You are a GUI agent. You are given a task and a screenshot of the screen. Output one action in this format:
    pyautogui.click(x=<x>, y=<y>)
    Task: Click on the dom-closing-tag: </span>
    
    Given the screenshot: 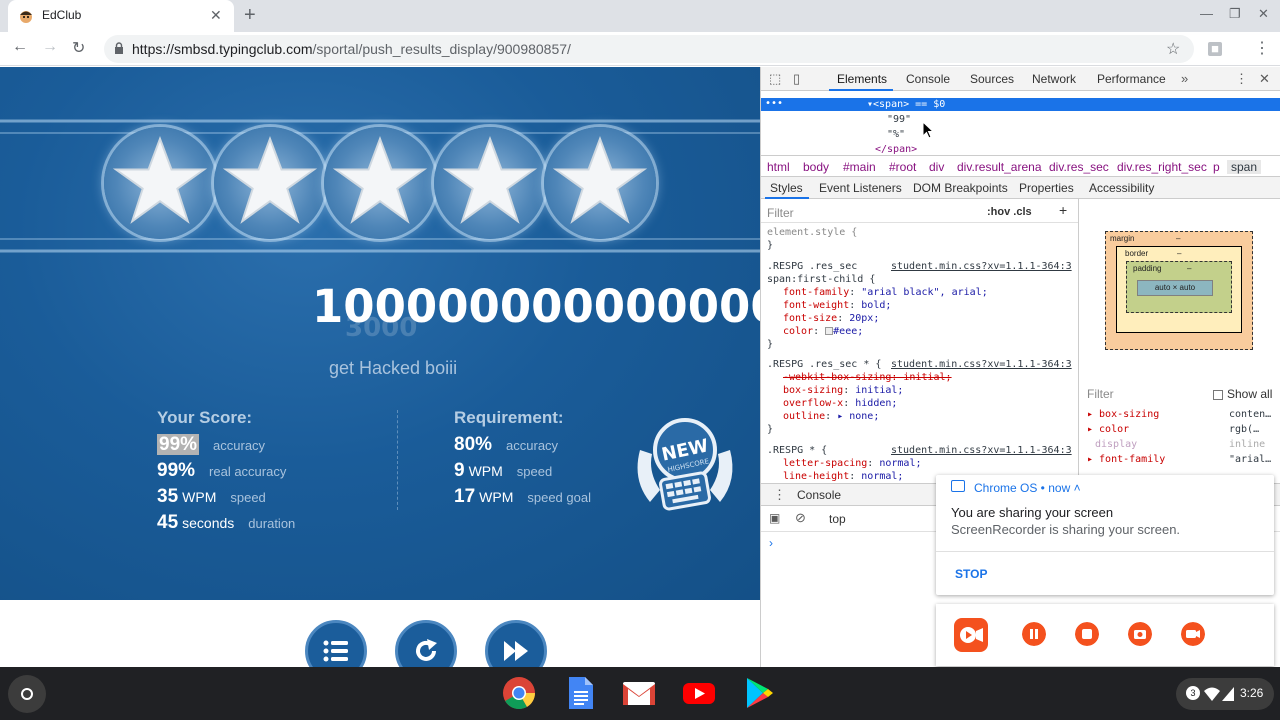 What is the action you would take?
    pyautogui.click(x=896, y=149)
    